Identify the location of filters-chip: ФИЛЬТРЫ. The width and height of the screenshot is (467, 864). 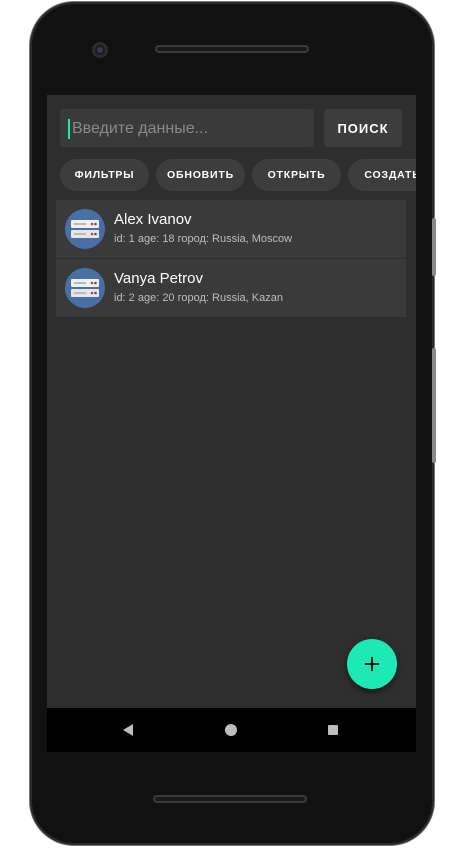
(104, 175).